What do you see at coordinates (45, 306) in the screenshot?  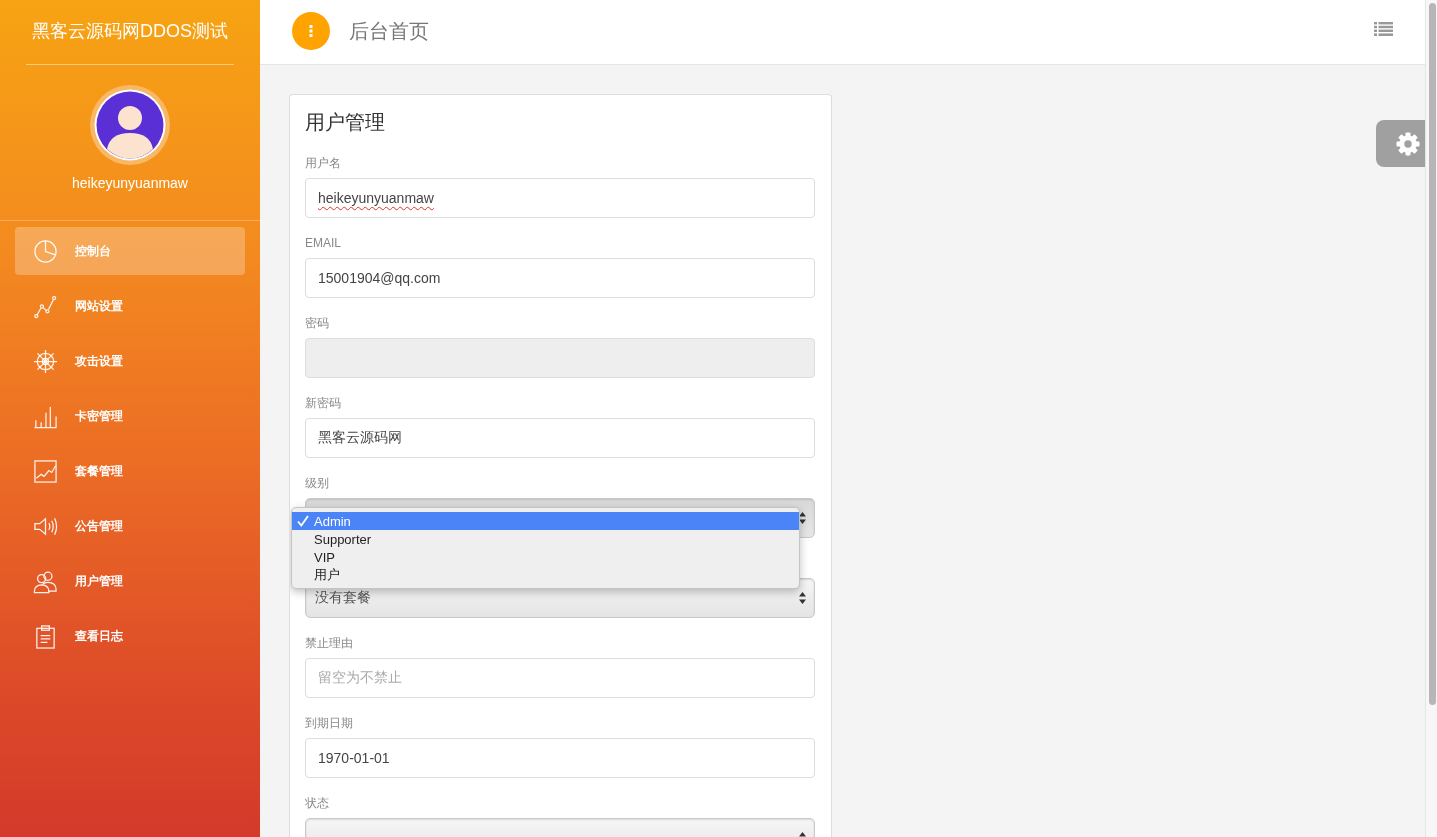 I see `line-chart-icon` at bounding box center [45, 306].